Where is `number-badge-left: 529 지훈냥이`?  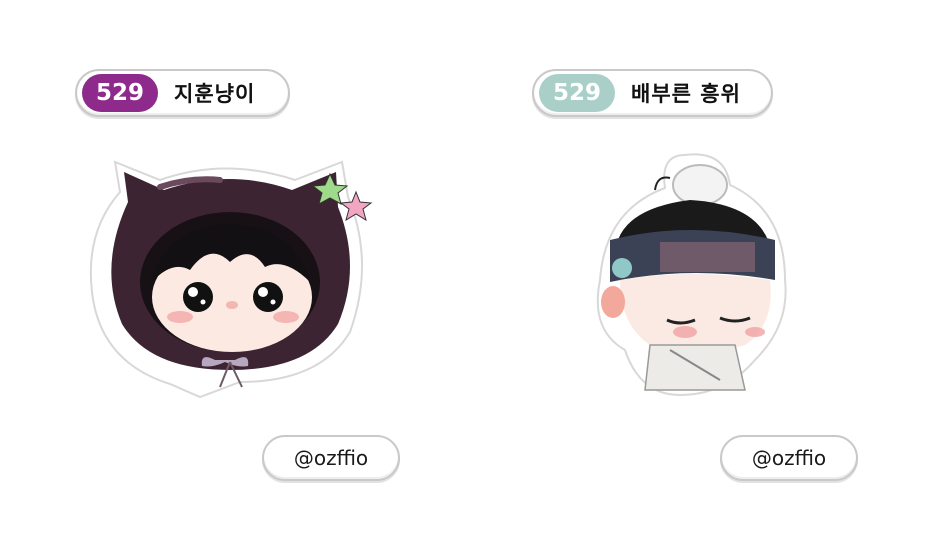 number-badge-left: 529 지훈냥이 is located at coordinates (182, 93).